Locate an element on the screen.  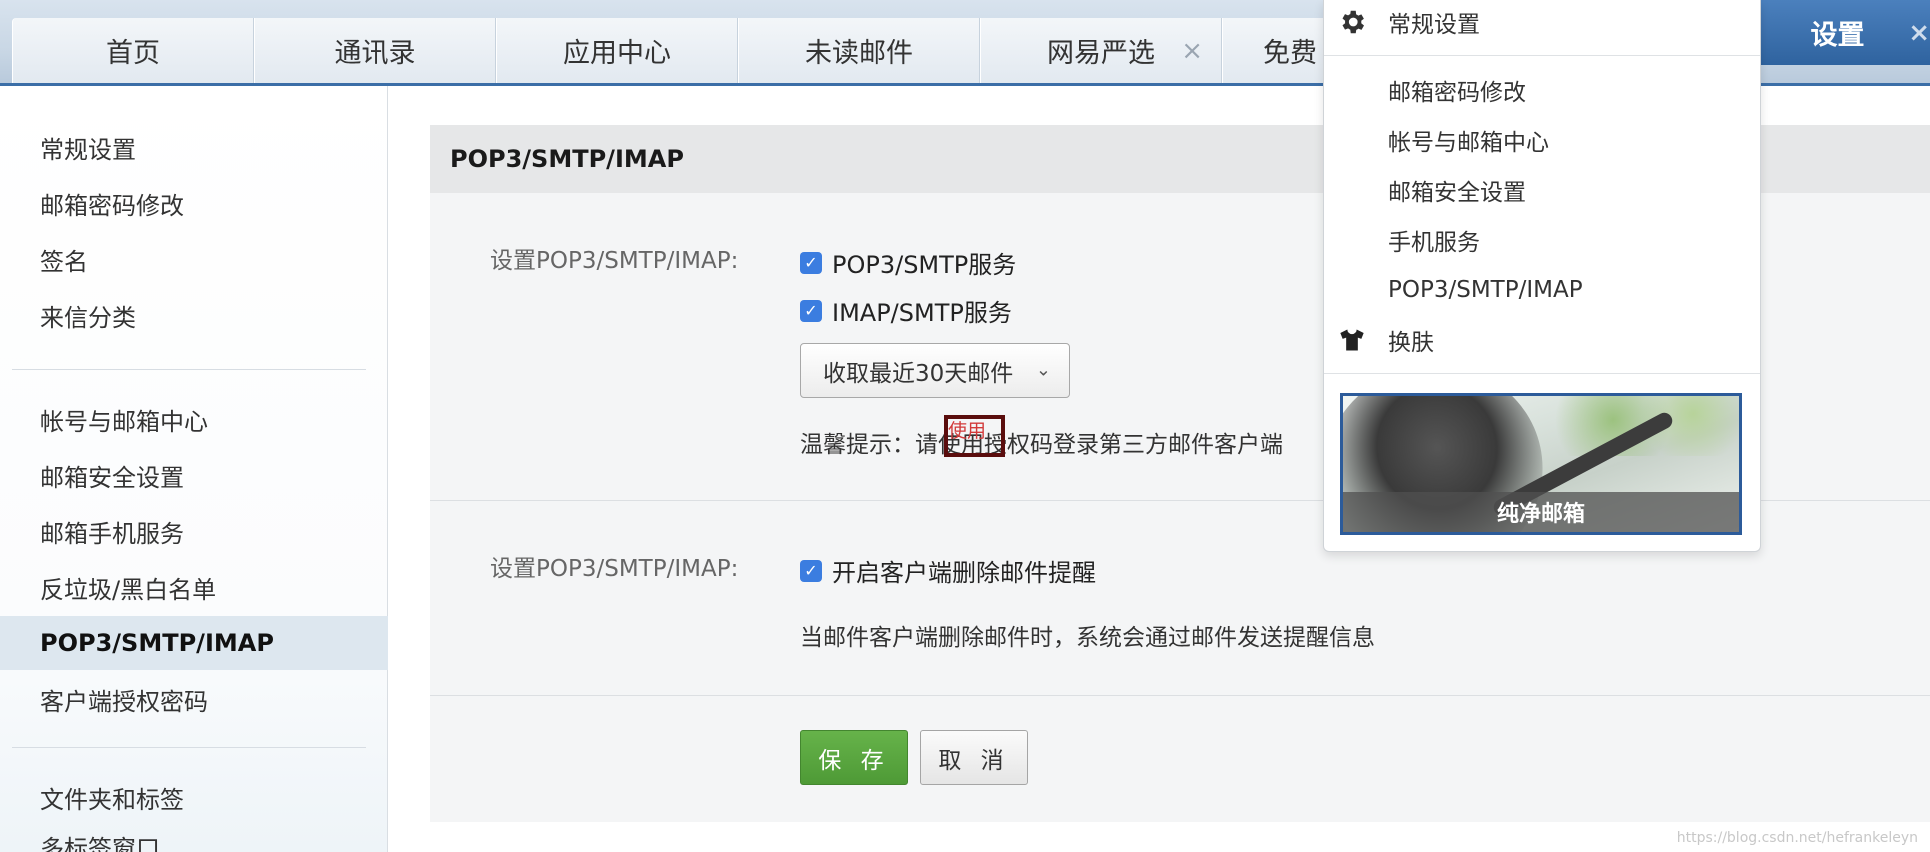
delete-notice-checkbox: ✓ 开启客户端删除邮件提醒 is located at coordinates (948, 570).